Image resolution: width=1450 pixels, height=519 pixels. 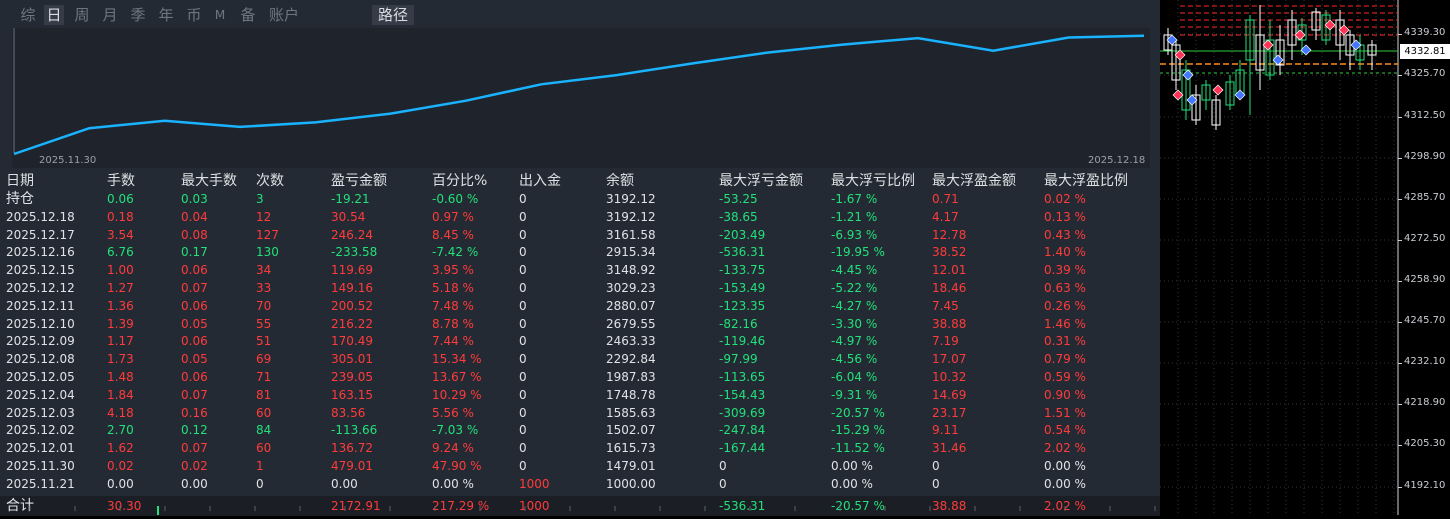 I want to click on table-cell: 1.73, so click(x=120, y=359).